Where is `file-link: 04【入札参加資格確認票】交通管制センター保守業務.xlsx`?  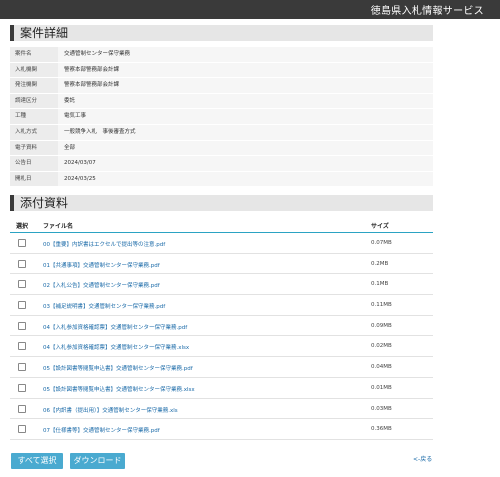 file-link: 04【入札参加資格確認票】交通管制センター保守業務.xlsx is located at coordinates (116, 347).